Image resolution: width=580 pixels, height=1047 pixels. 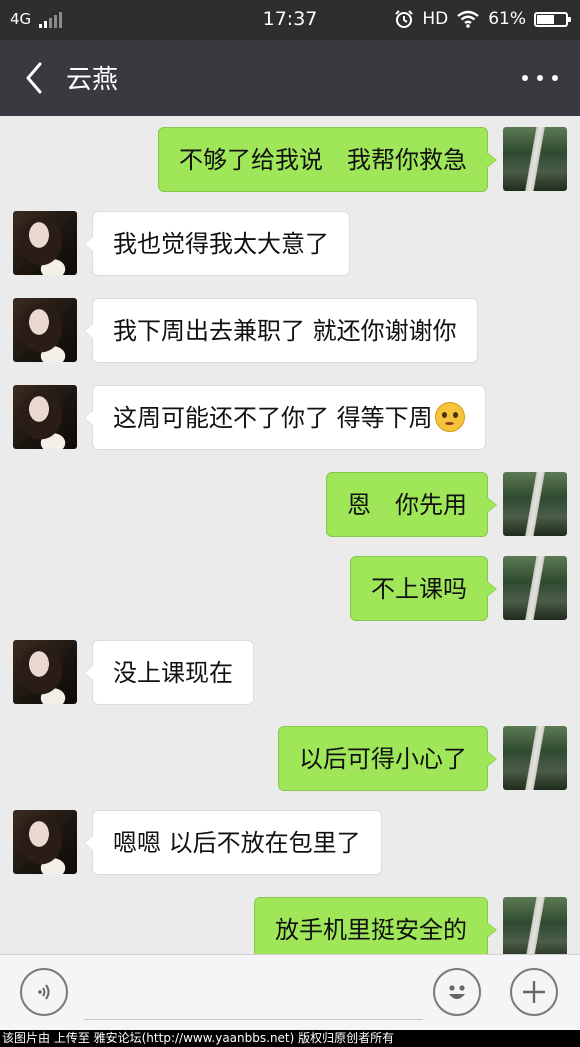 What do you see at coordinates (507, 19) in the screenshot?
I see `battery-percent: 61%` at bounding box center [507, 19].